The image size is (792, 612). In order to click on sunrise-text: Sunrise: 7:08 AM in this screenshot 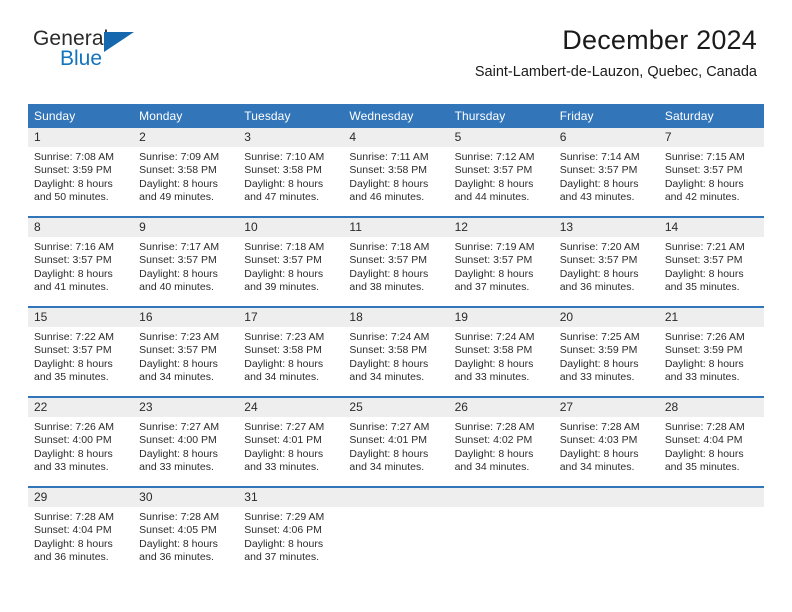, I will do `click(74, 157)`.